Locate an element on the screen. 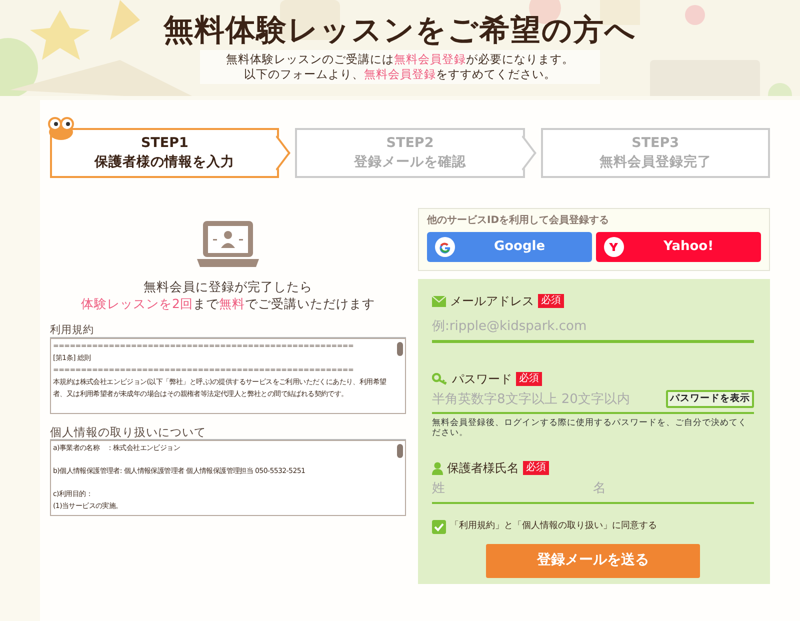 Image resolution: width=800 pixels, height=621 pixels. step-caption: 登録メールを確認 is located at coordinates (409, 162).